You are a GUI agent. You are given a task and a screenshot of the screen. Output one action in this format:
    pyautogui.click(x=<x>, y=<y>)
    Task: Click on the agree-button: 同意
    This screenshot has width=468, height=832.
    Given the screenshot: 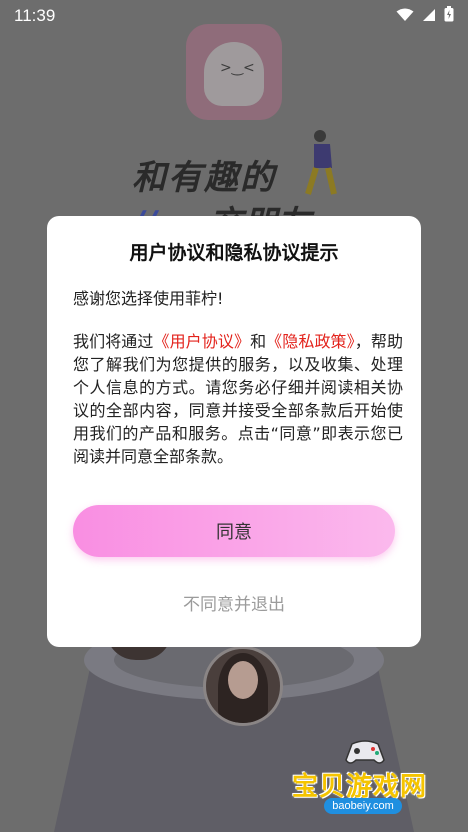 What is the action you would take?
    pyautogui.click(x=234, y=531)
    